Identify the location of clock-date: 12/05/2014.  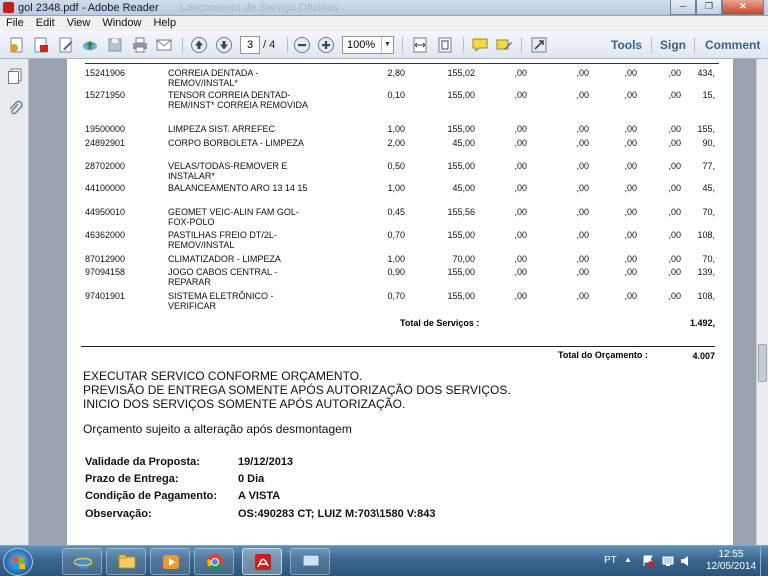
(731, 566).